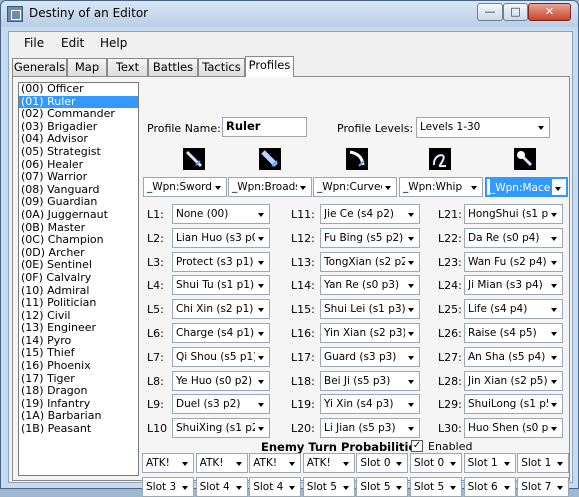 This screenshot has width=579, height=497. I want to click on level-label: L1:, so click(155, 214).